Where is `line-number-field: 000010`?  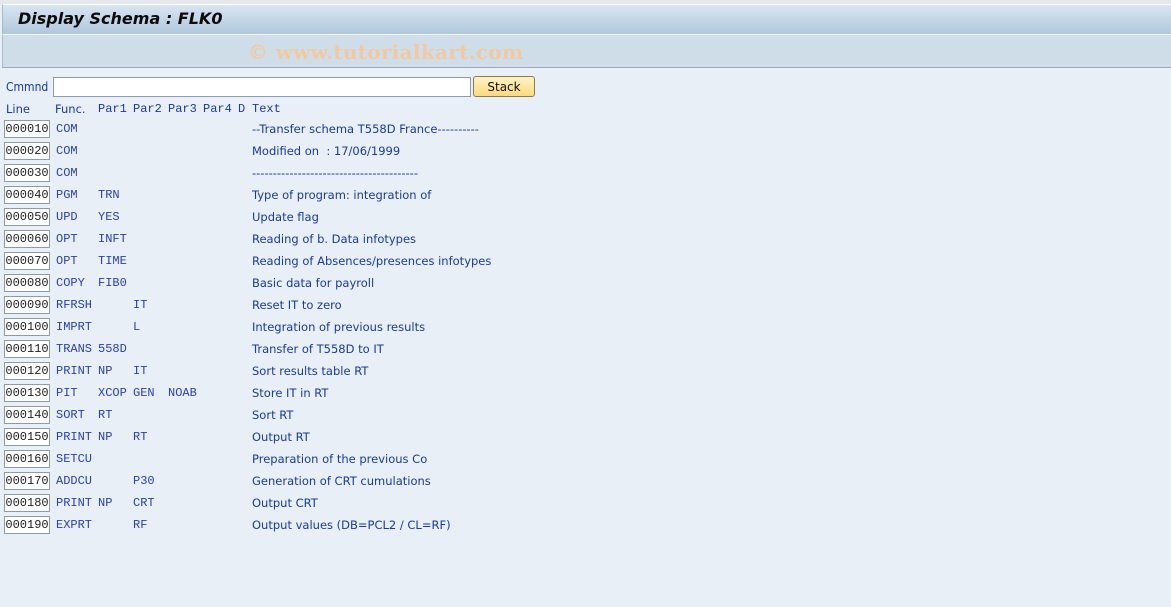
line-number-field: 000010 is located at coordinates (27, 129).